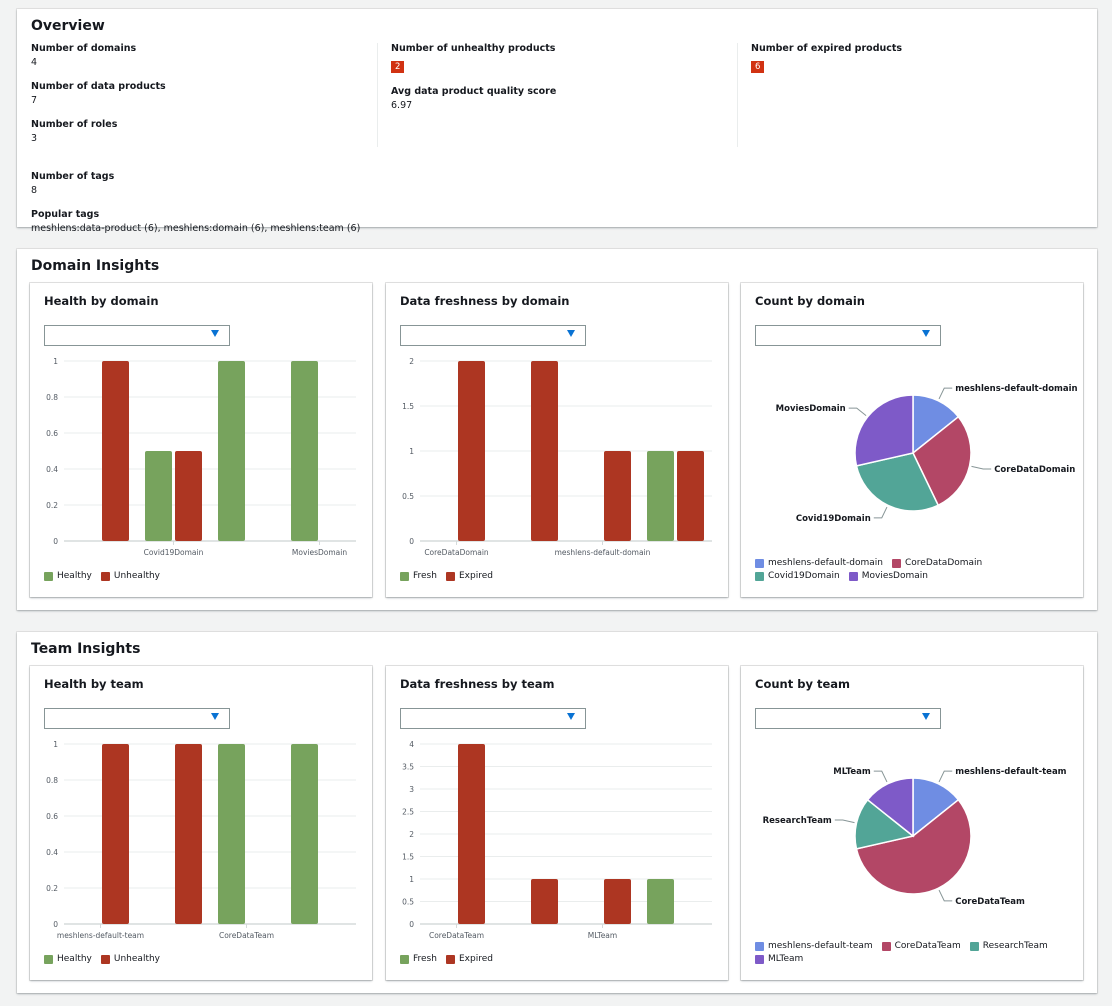 Image resolution: width=1112 pixels, height=1006 pixels. Describe the element at coordinates (34, 190) in the screenshot. I see `stat-value: 8` at that location.